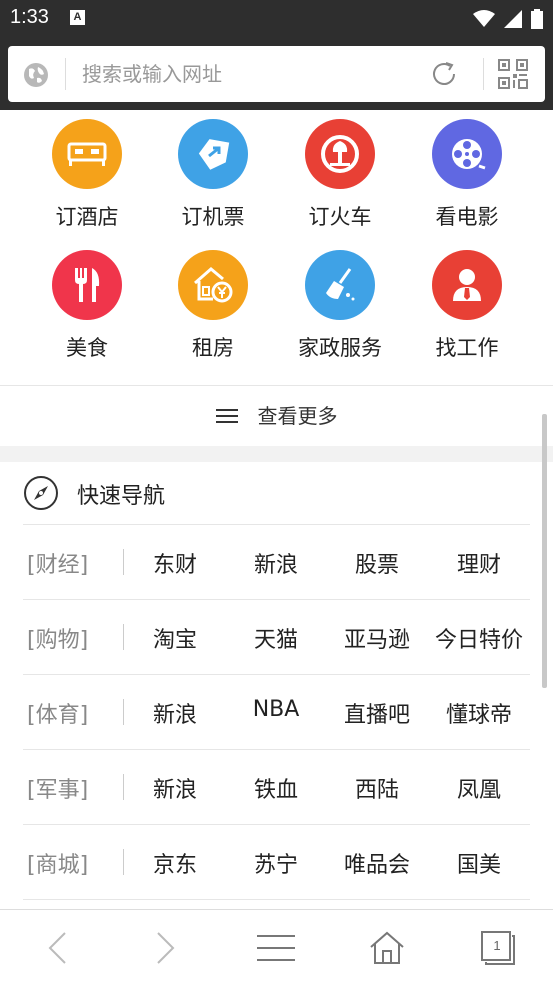 Image resolution: width=553 pixels, height=983 pixels. What do you see at coordinates (58, 565) in the screenshot?
I see `nav-category: [财经]` at bounding box center [58, 565].